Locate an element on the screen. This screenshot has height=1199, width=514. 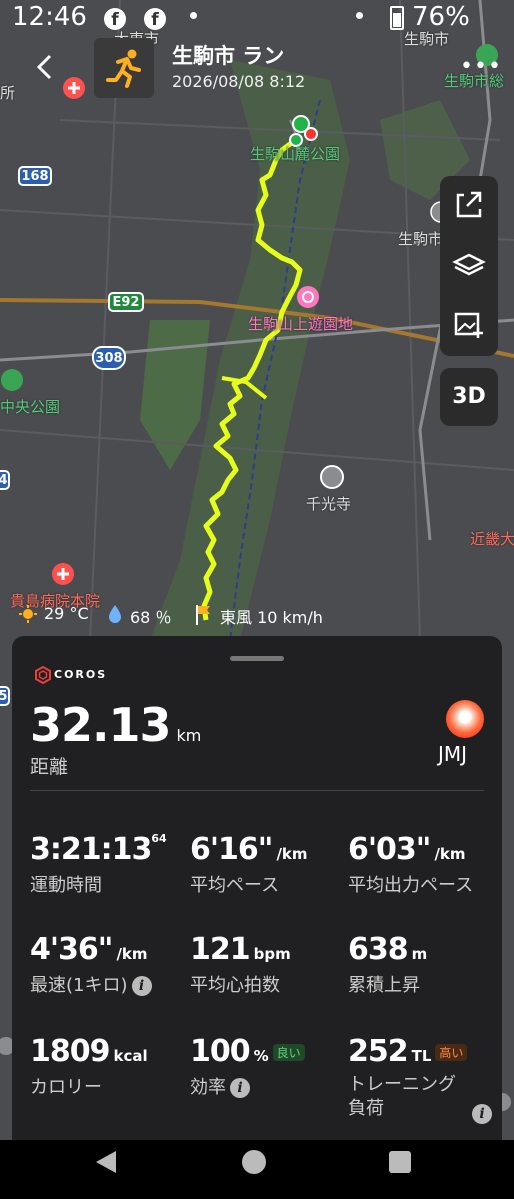
distance-unit: km is located at coordinates (189, 735).